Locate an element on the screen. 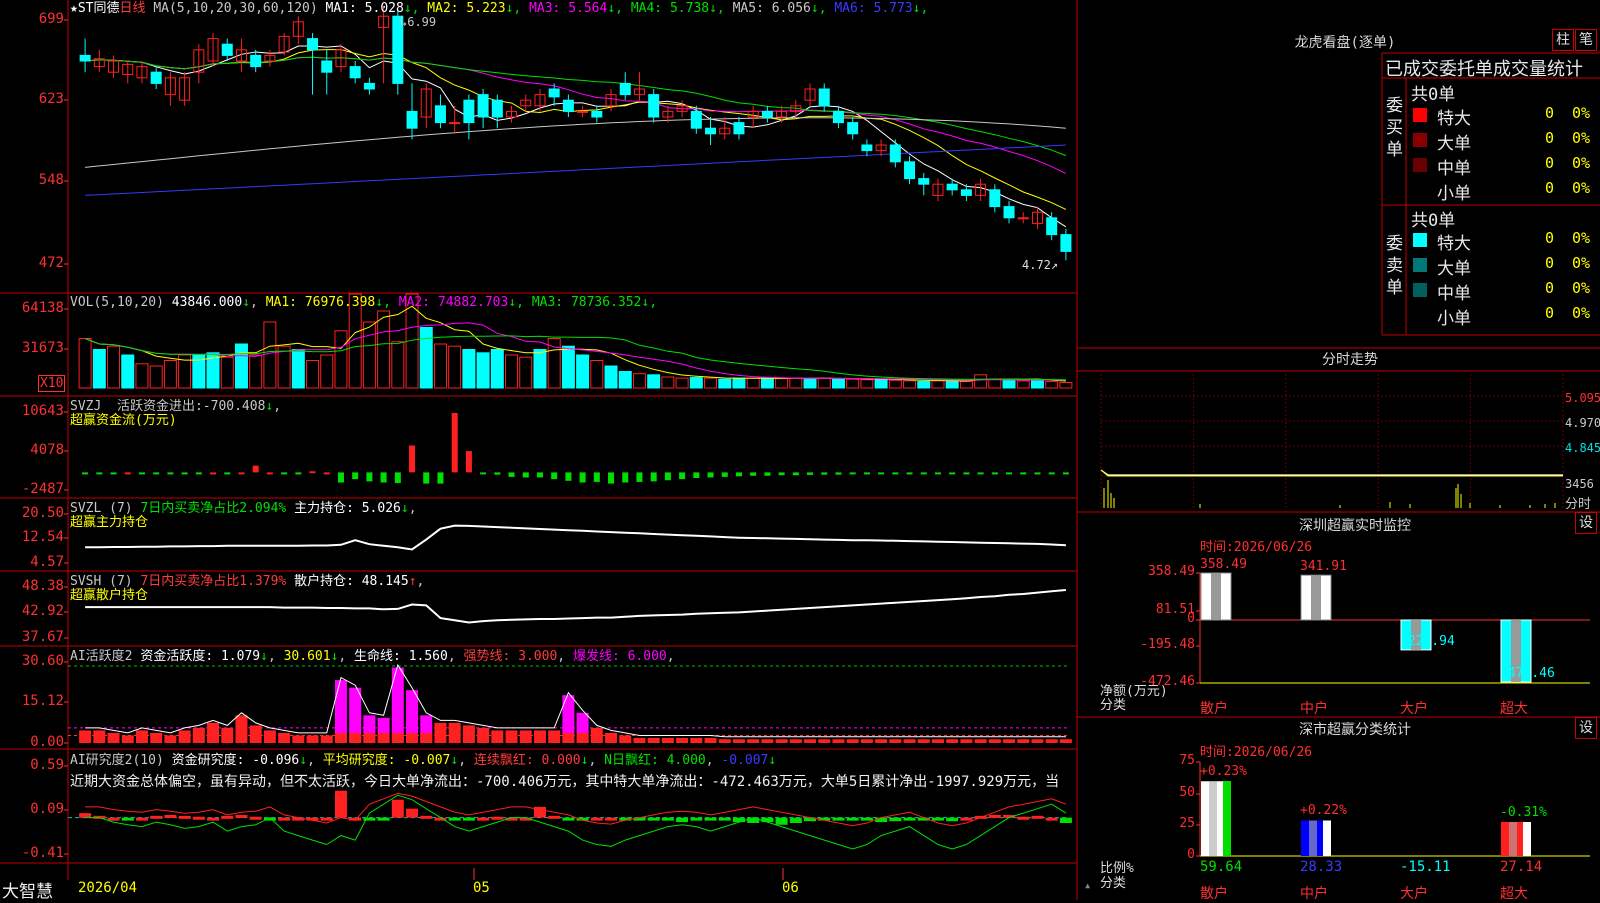 The width and height of the screenshot is (1600, 903). period-label: 日线 is located at coordinates (132, 8).